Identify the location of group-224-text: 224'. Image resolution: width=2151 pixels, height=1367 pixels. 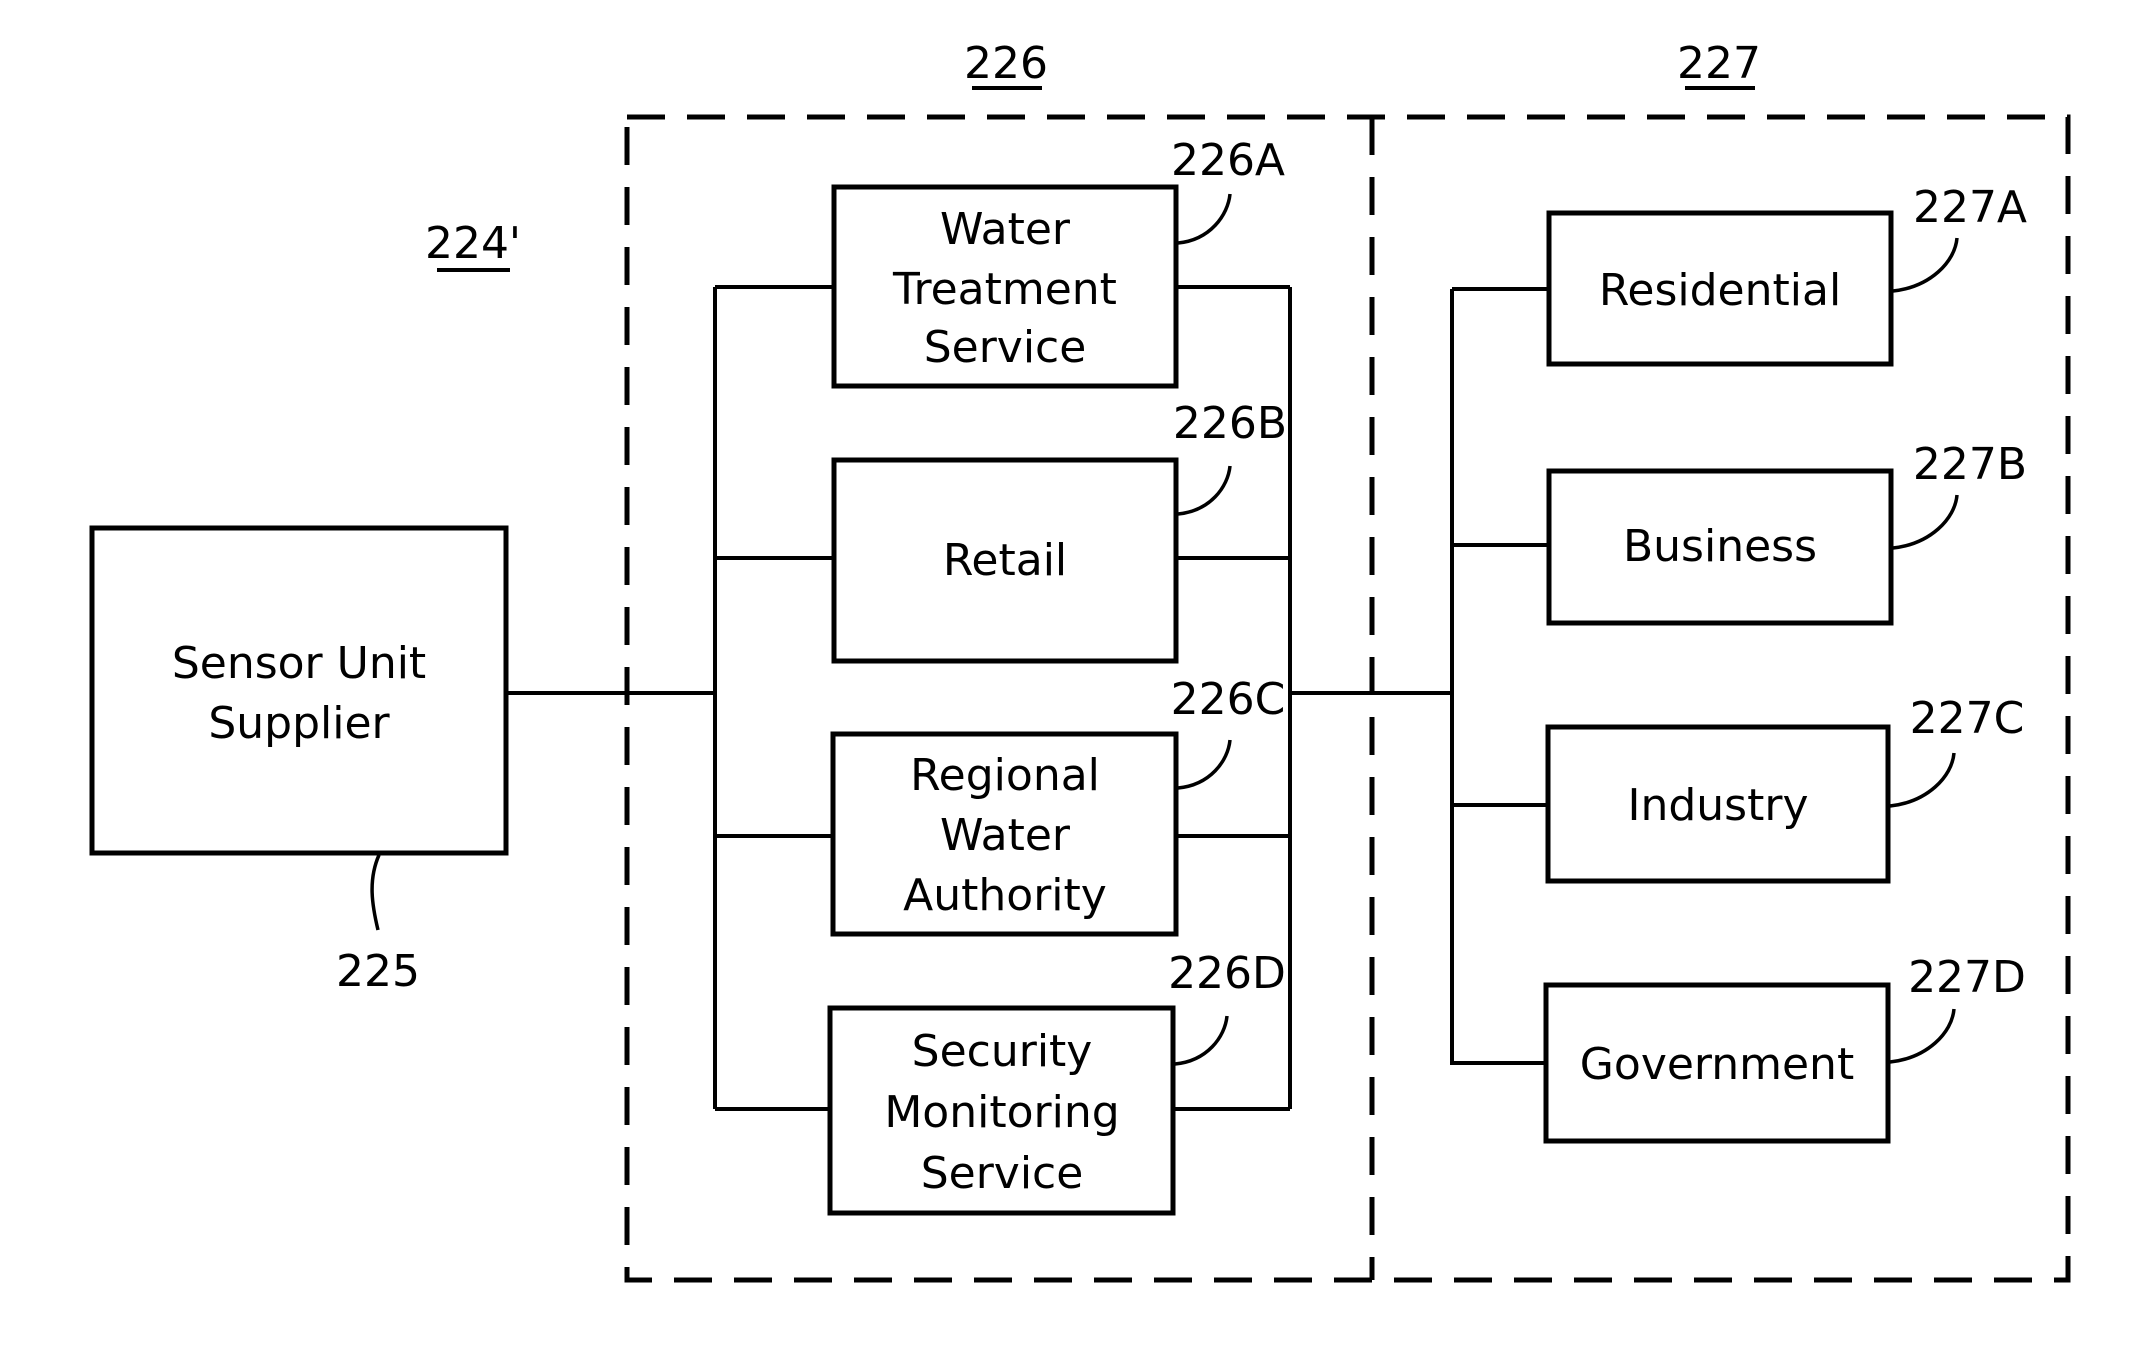
(473, 243).